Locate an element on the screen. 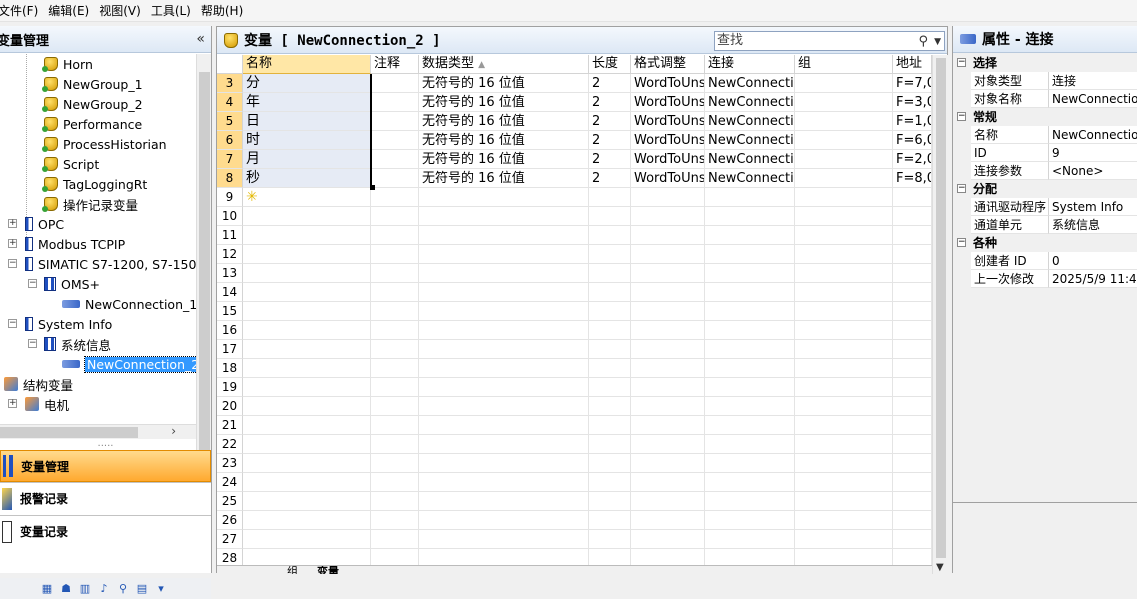 The width and height of the screenshot is (1137, 599). menu-help: 帮助(H) is located at coordinates (227, 10).